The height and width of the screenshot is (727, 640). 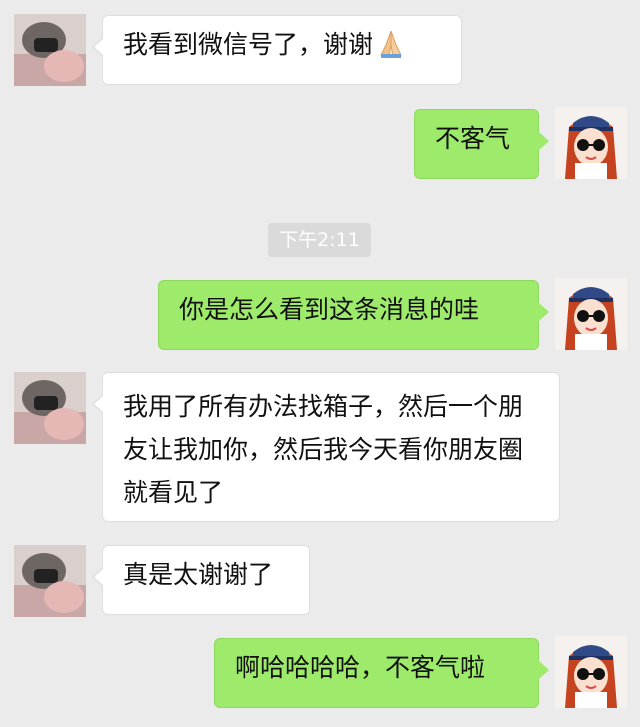 I want to click on message-bubble: 啊哈哈哈哈，不客气啦, so click(x=381, y=673).